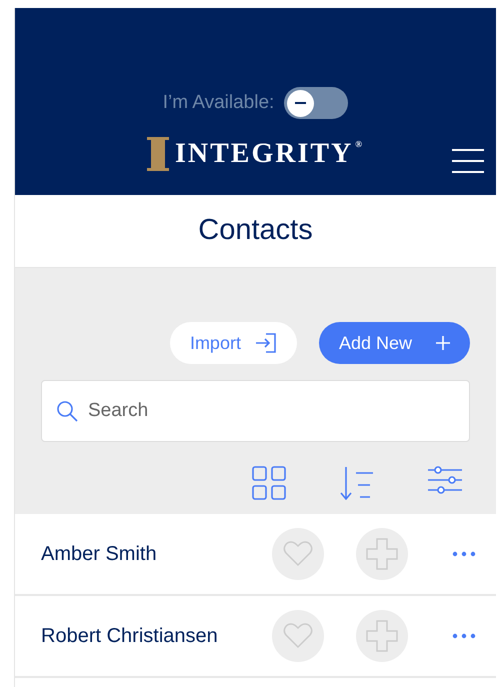  Describe the element at coordinates (357, 483) in the screenshot. I see `sort-icon` at that location.